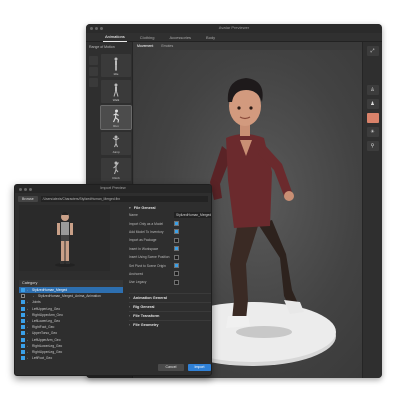  I want to click on main-tabbar: Animations Clothing Accessories Body, so click(234, 37).